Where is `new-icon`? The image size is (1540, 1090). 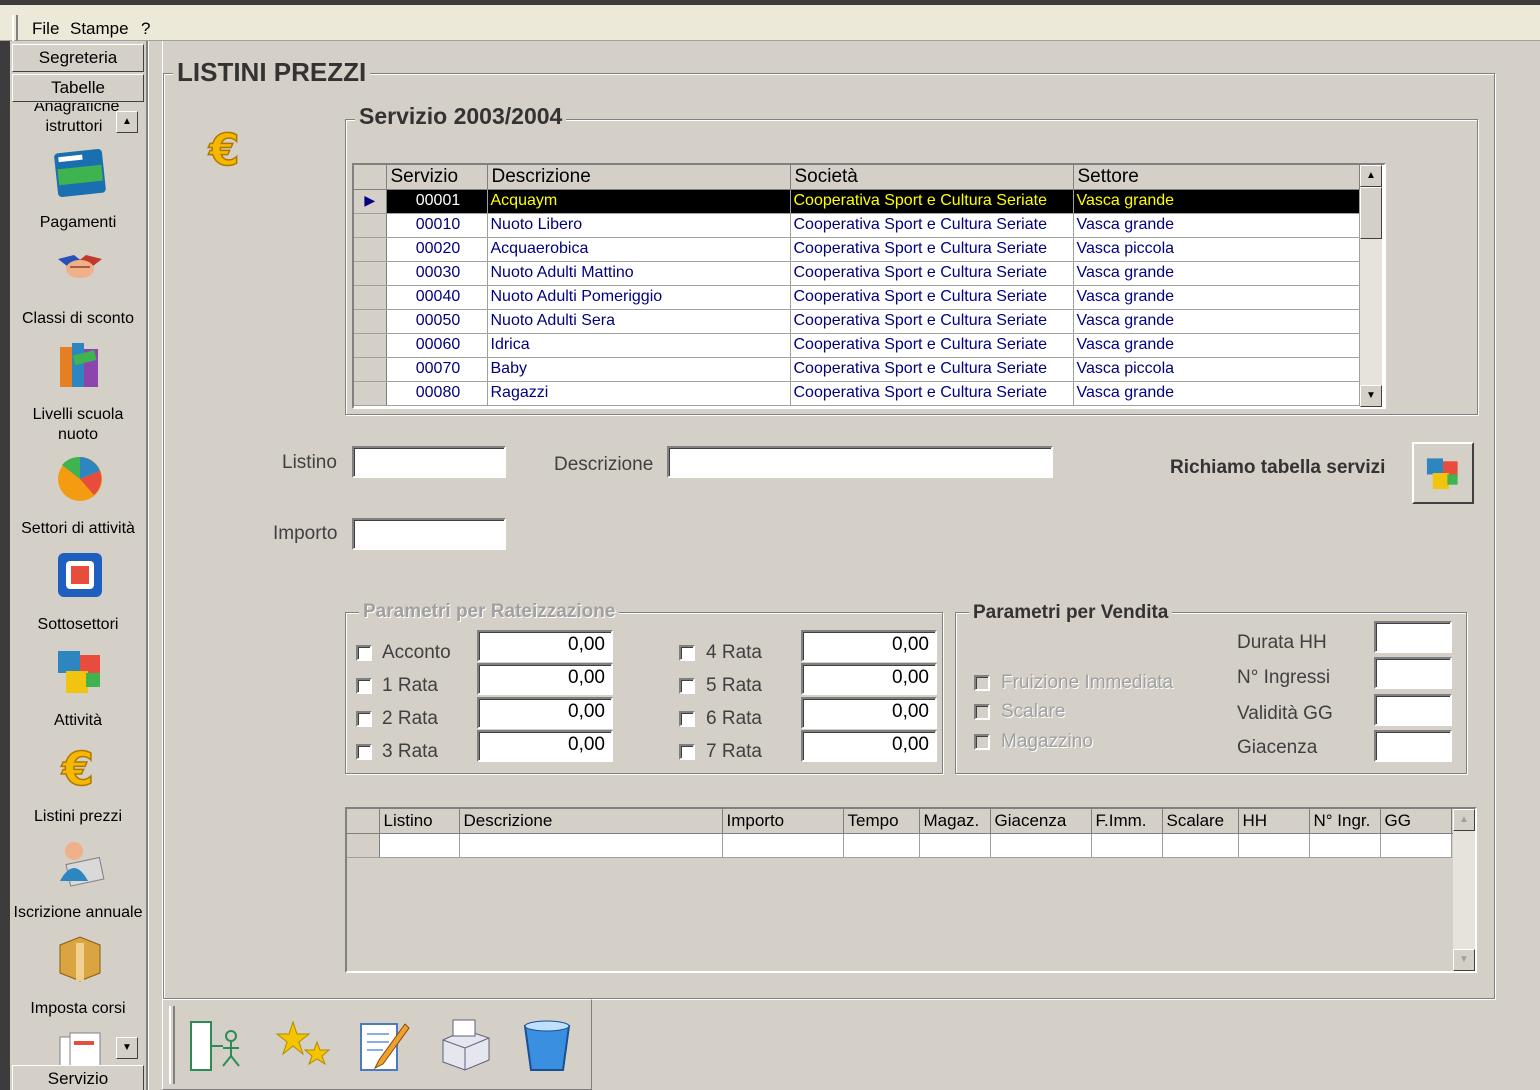
new-icon is located at coordinates (303, 1046).